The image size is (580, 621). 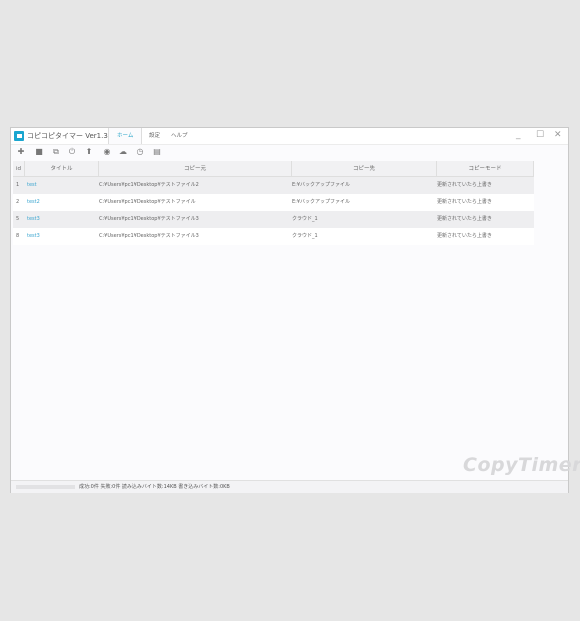 What do you see at coordinates (33, 202) in the screenshot?
I see `row-title: test2` at bounding box center [33, 202].